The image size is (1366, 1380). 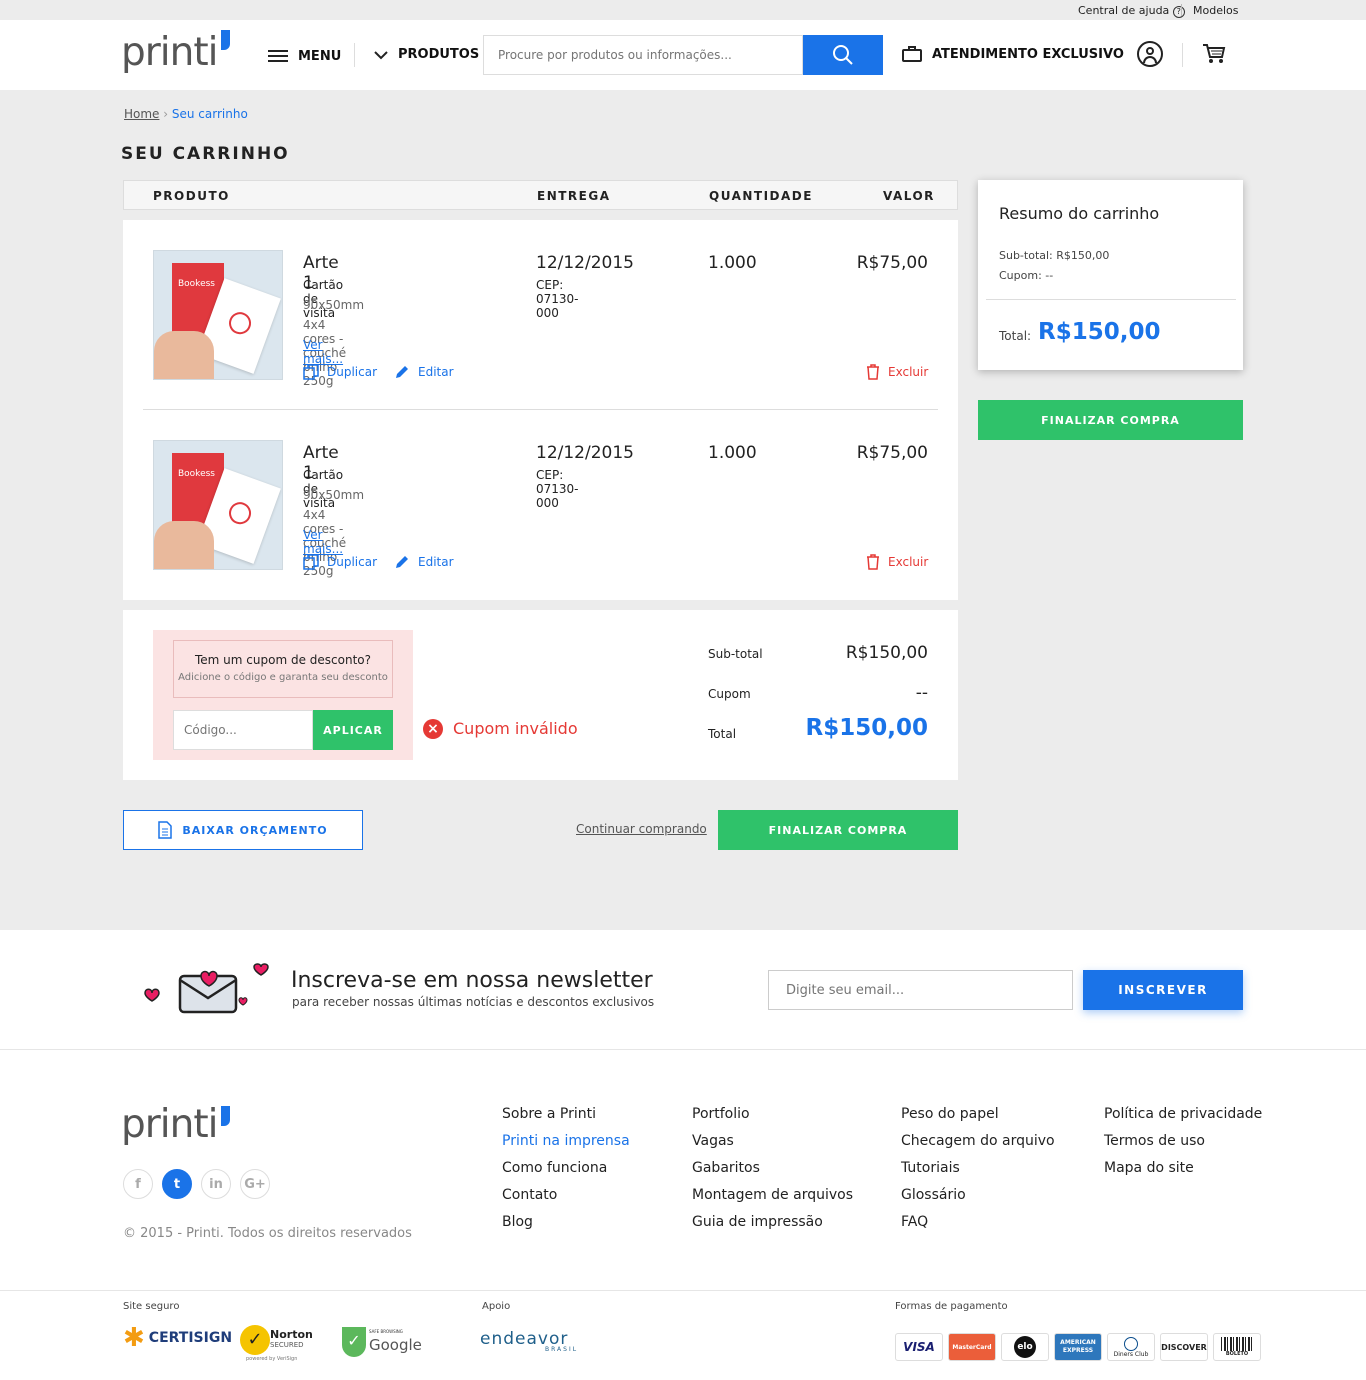 What do you see at coordinates (255, 830) in the screenshot?
I see `download-label: BAIXAR ORÇAMENTO` at bounding box center [255, 830].